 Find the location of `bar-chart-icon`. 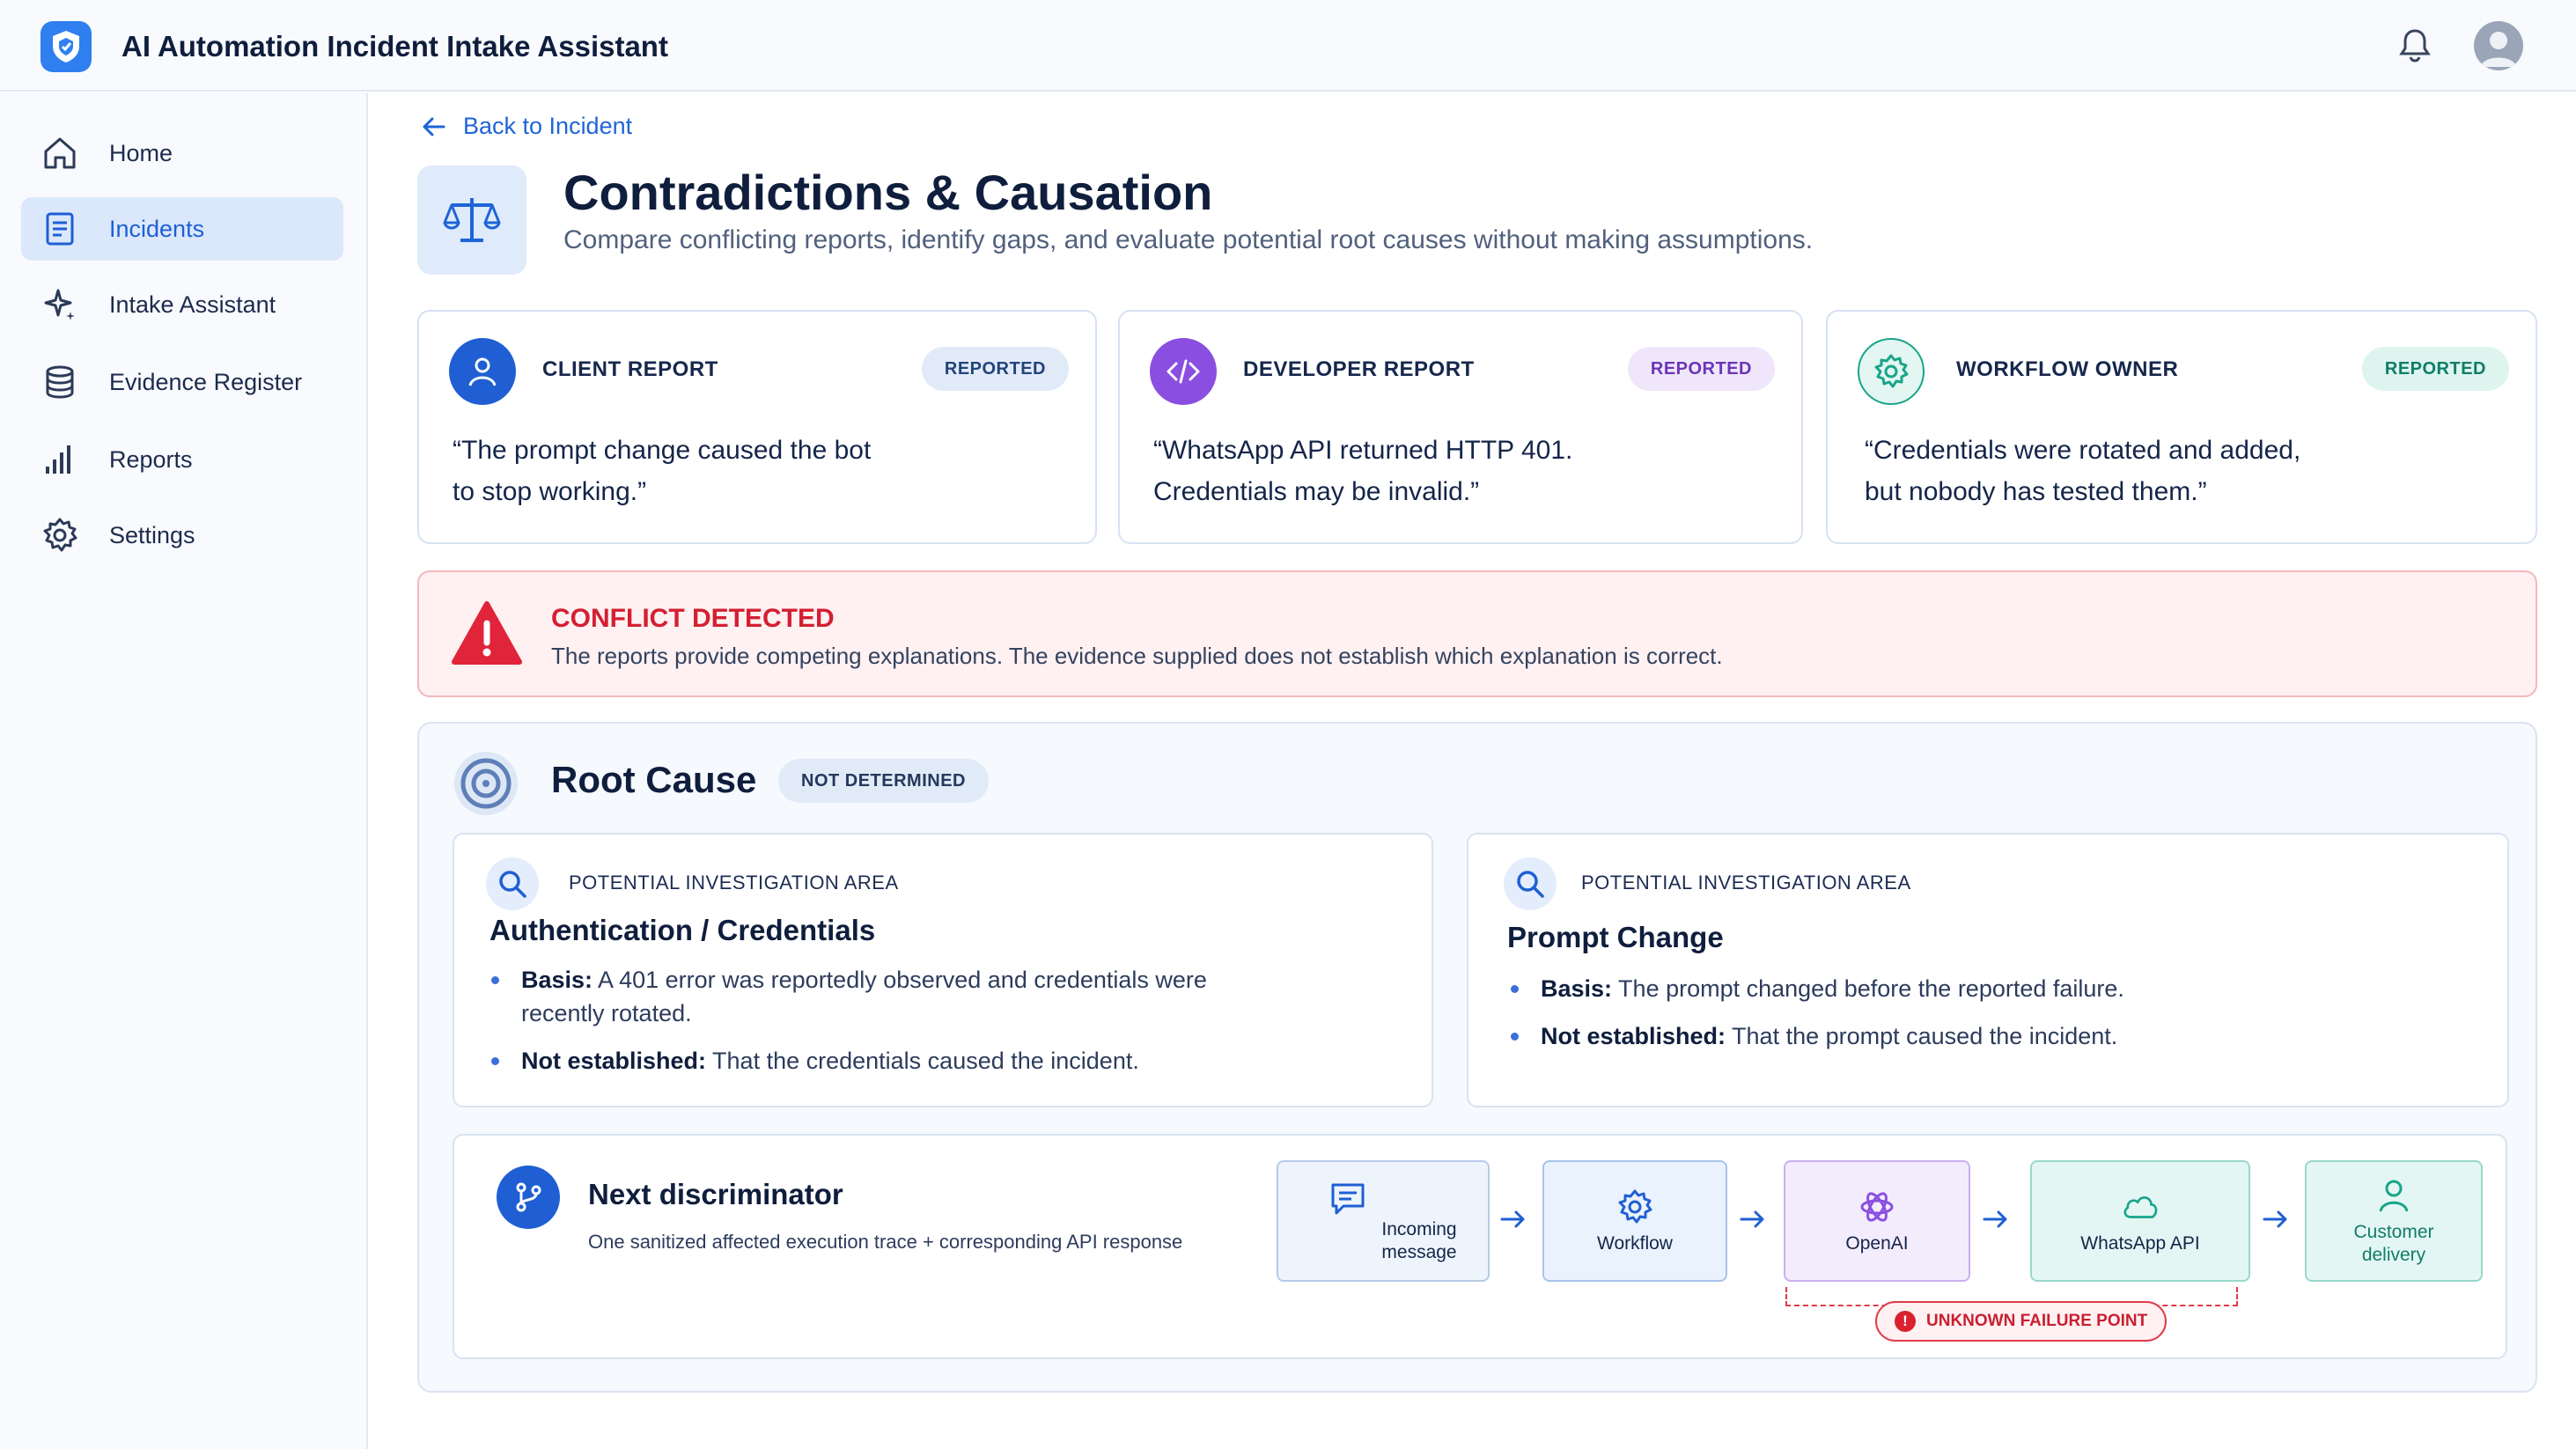

bar-chart-icon is located at coordinates (59, 460).